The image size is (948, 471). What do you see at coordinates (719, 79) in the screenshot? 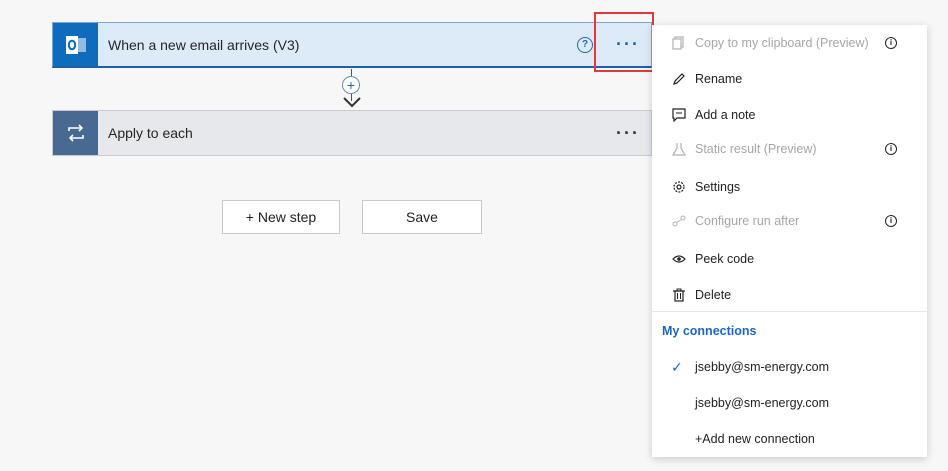
I see `menu-item-label: Rename` at bounding box center [719, 79].